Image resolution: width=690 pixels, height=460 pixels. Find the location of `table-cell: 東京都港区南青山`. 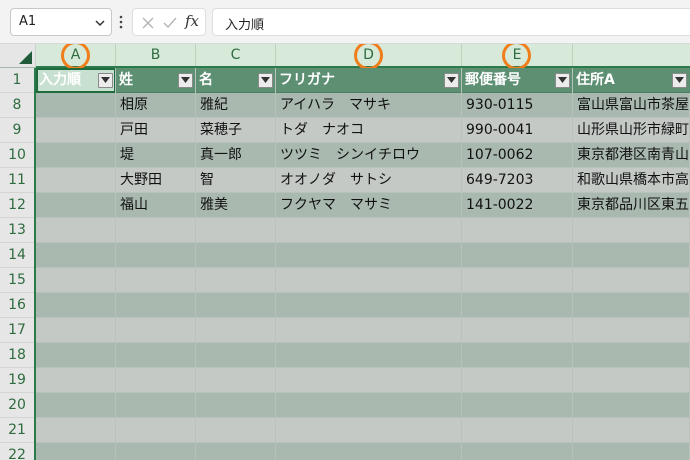

table-cell: 東京都港区南青山 is located at coordinates (631, 155).